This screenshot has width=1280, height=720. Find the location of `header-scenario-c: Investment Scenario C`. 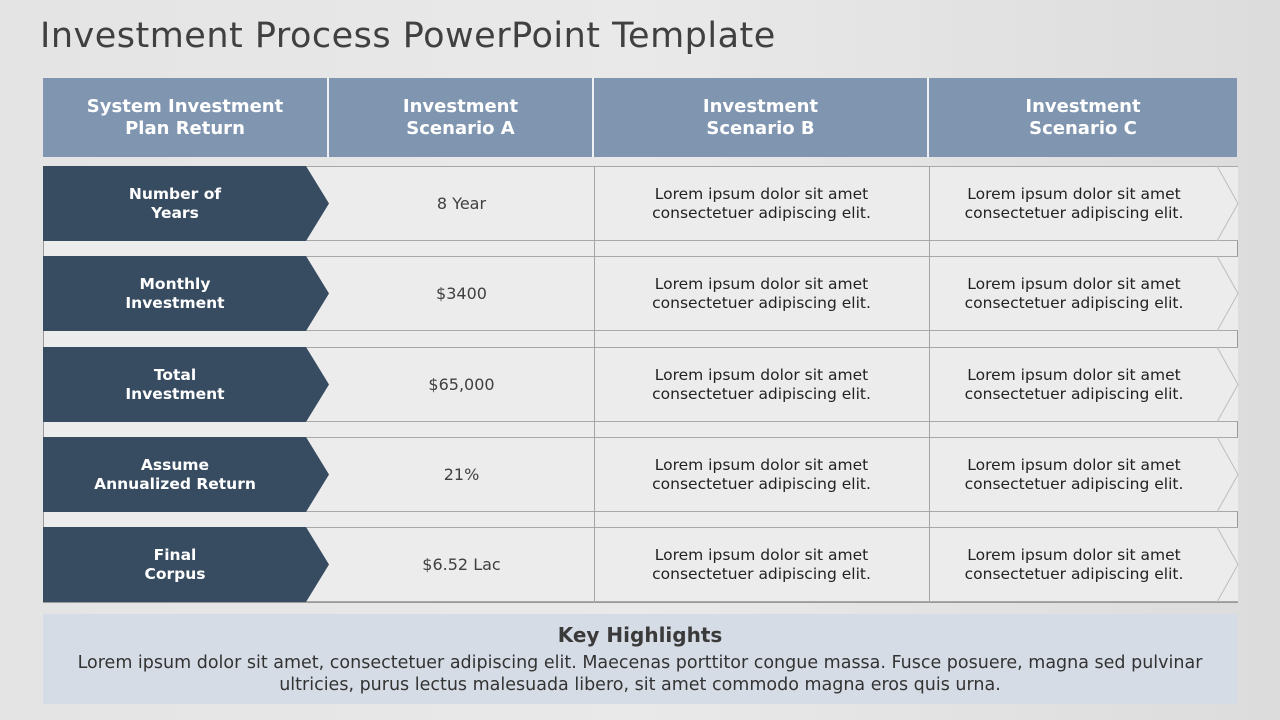

header-scenario-c: Investment Scenario C is located at coordinates (1083, 117).